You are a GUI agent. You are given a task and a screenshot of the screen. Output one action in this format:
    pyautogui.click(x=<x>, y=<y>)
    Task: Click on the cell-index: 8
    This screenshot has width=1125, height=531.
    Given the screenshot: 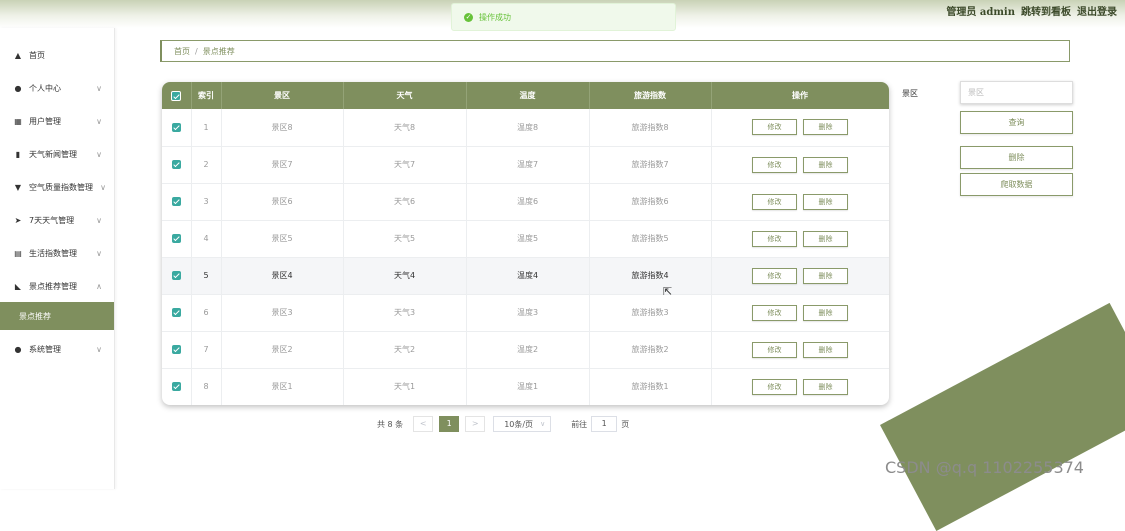 What is the action you would take?
    pyautogui.click(x=206, y=386)
    